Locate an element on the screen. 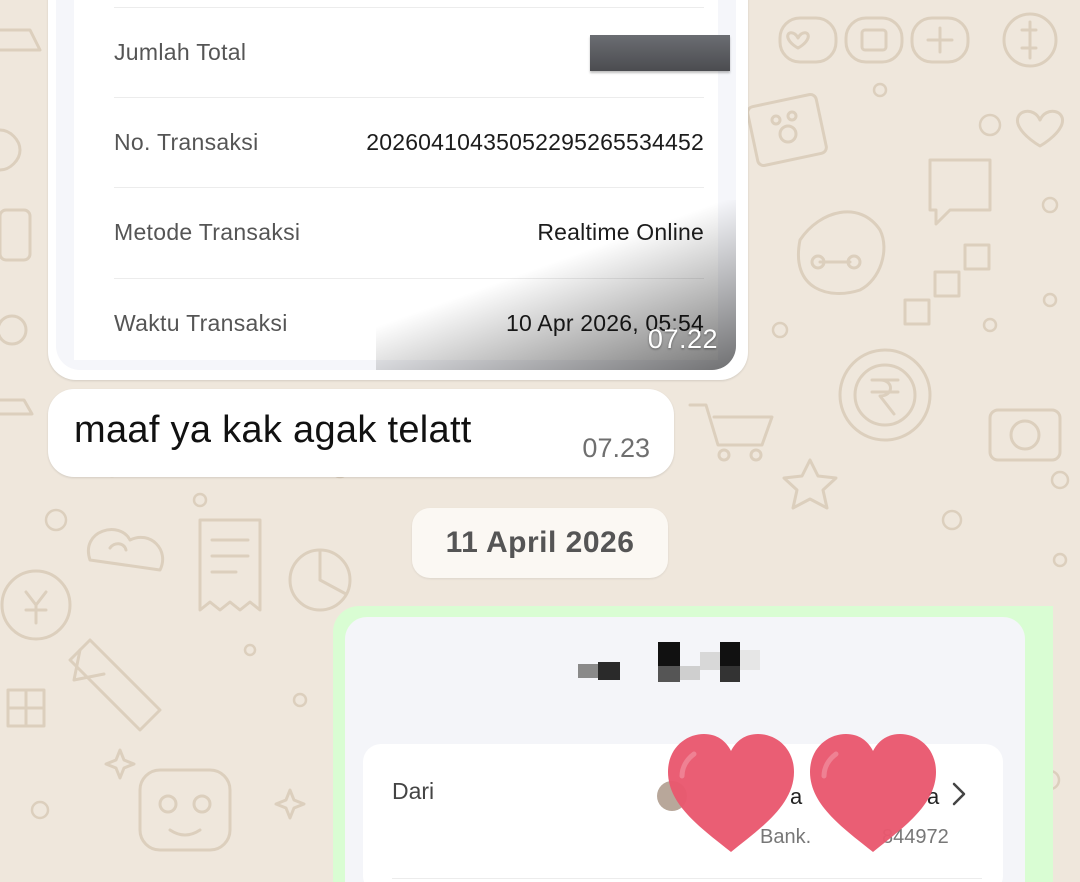 The height and width of the screenshot is (882, 1080). total-amount-redacted is located at coordinates (660, 52).